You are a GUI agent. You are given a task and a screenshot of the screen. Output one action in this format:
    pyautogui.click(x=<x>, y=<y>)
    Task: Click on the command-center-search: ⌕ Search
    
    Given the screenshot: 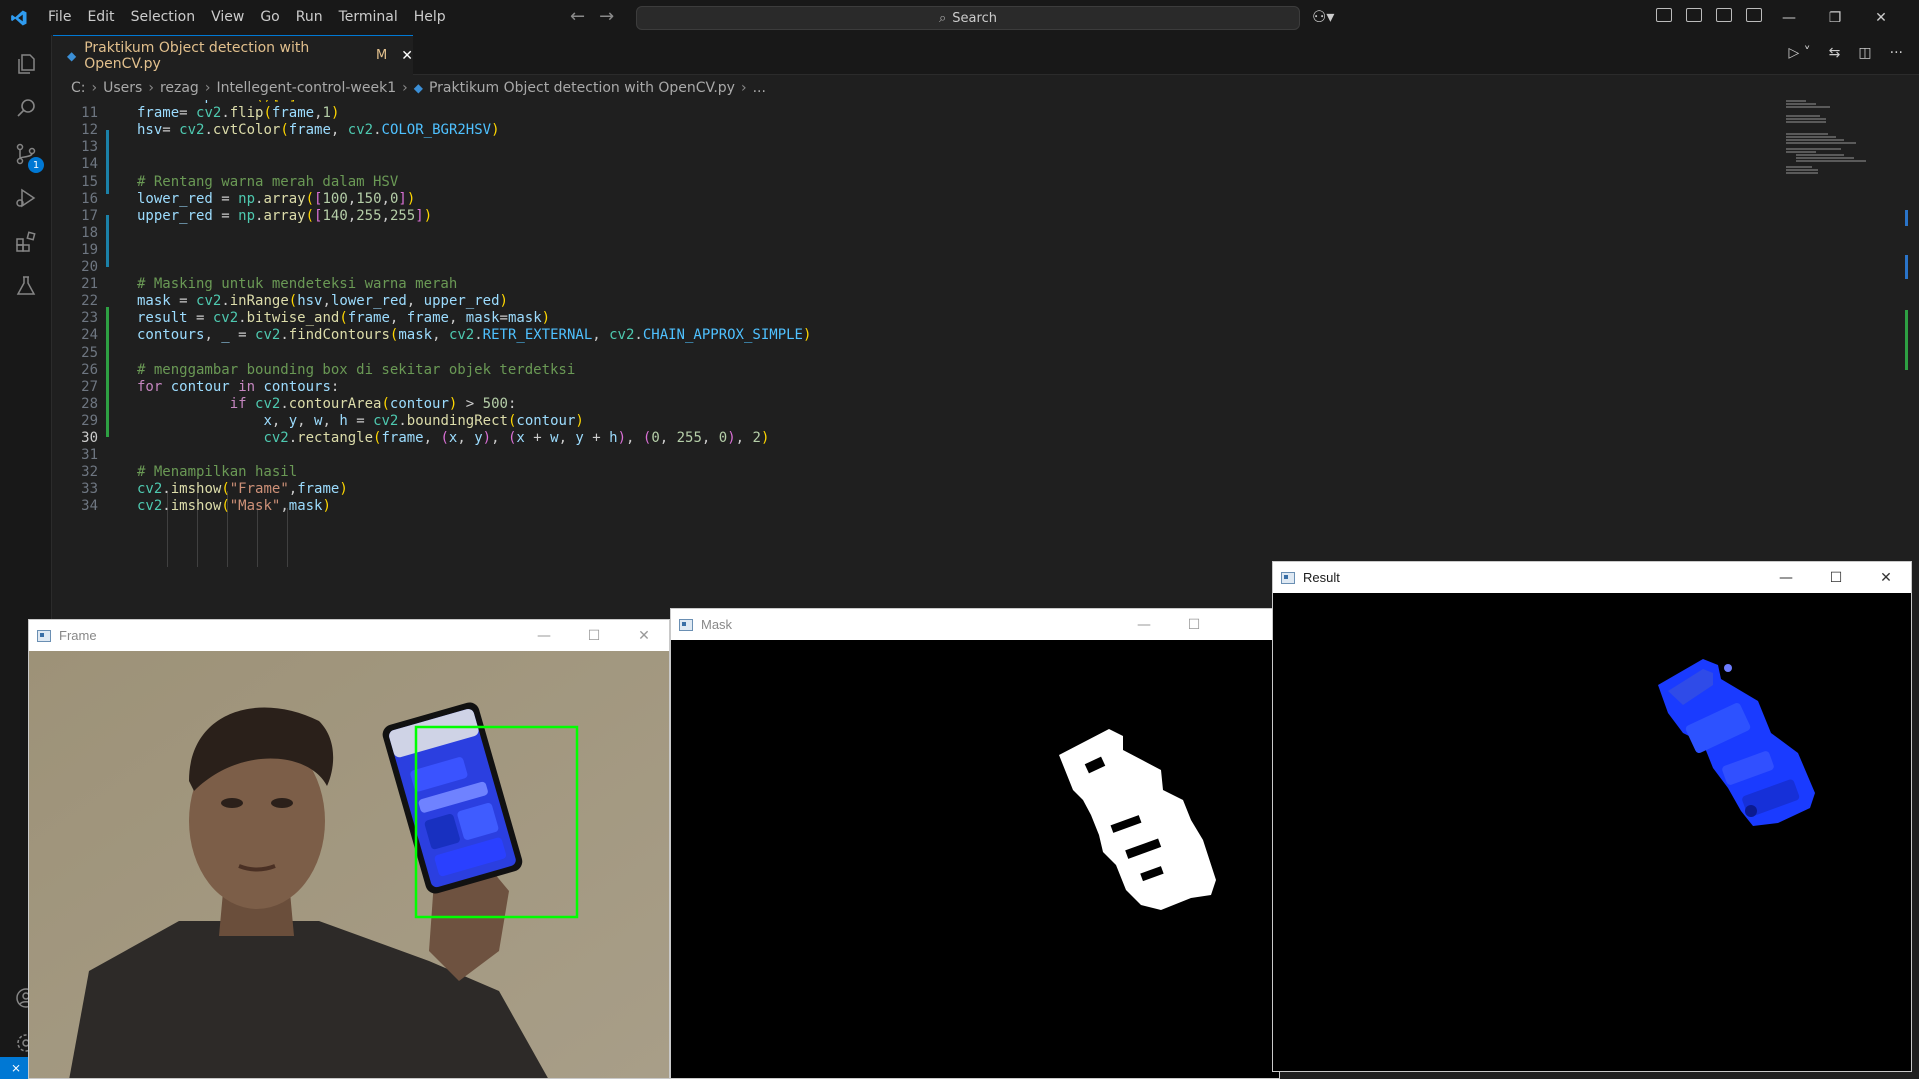 What is the action you would take?
    pyautogui.click(x=968, y=18)
    